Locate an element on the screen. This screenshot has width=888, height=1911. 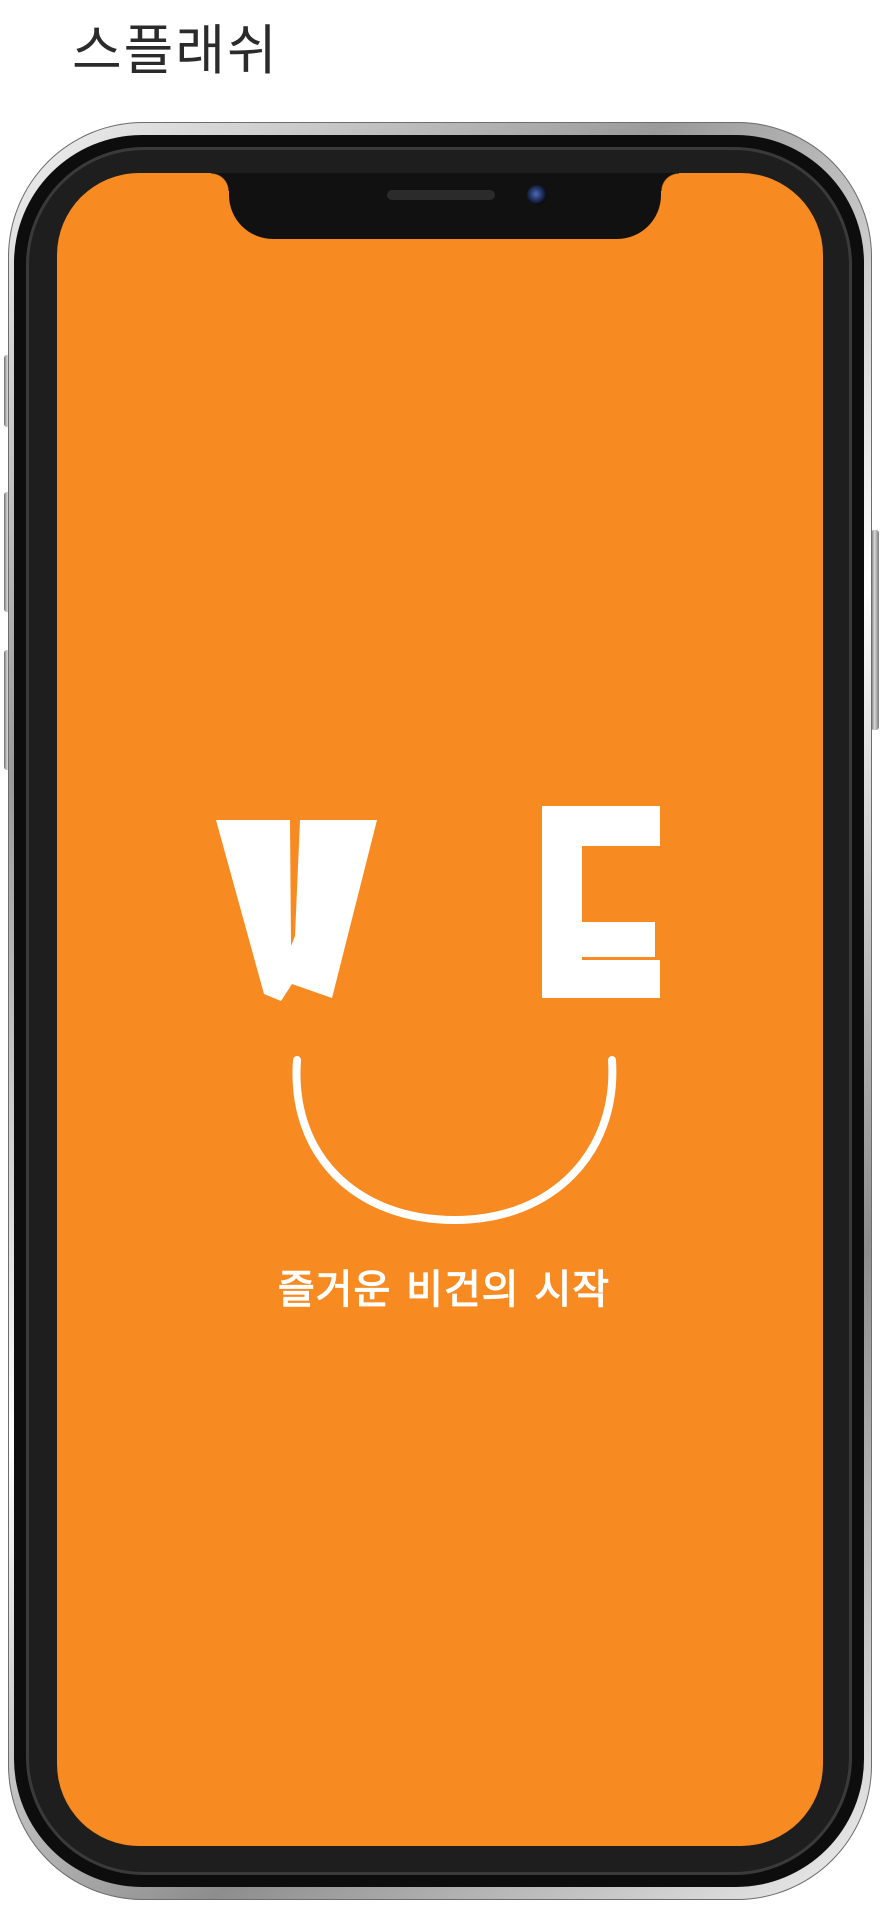
splash-logo is located at coordinates (438, 1015).